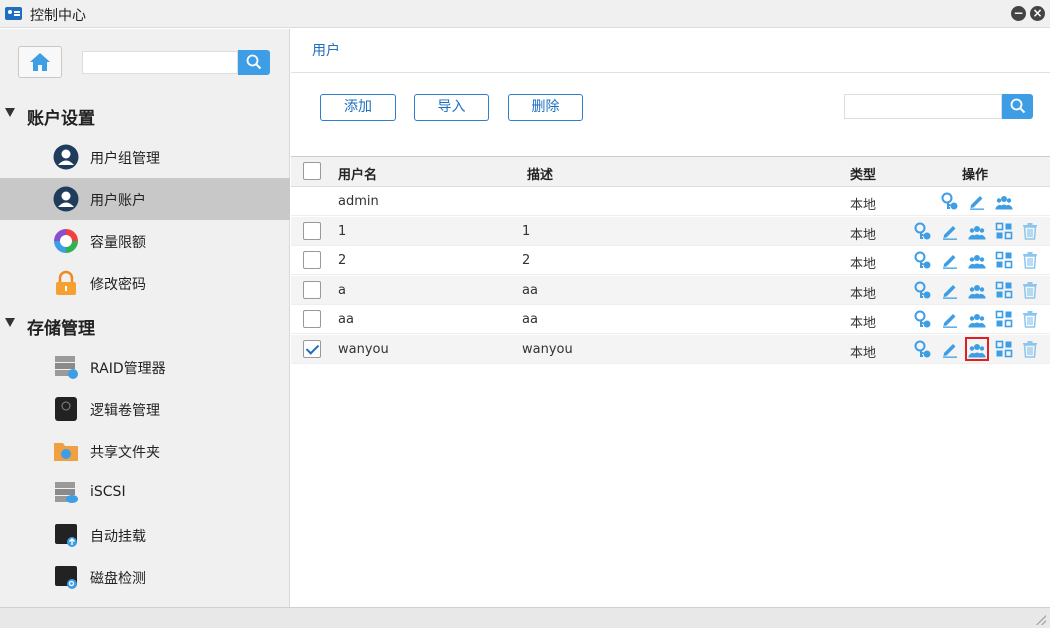 Image resolution: width=1050 pixels, height=628 pixels. I want to click on window-title: 控制中心, so click(58, 16).